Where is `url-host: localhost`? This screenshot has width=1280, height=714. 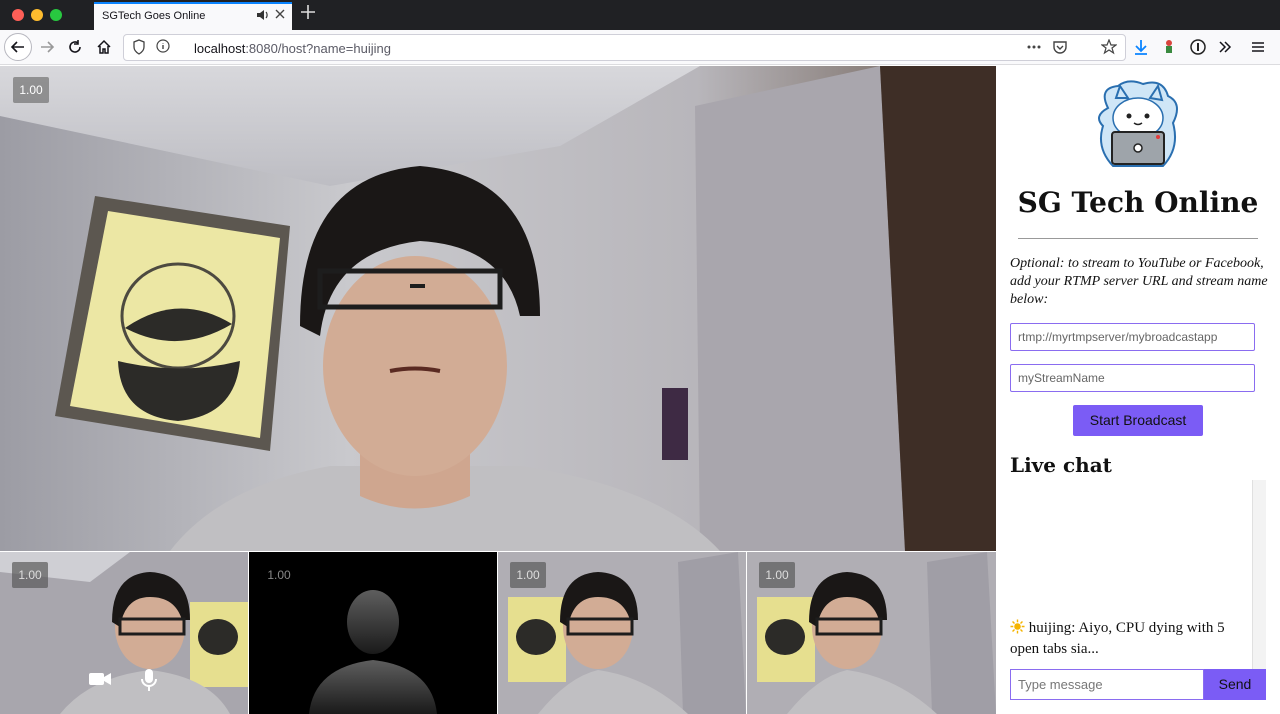
url-host: localhost is located at coordinates (220, 48).